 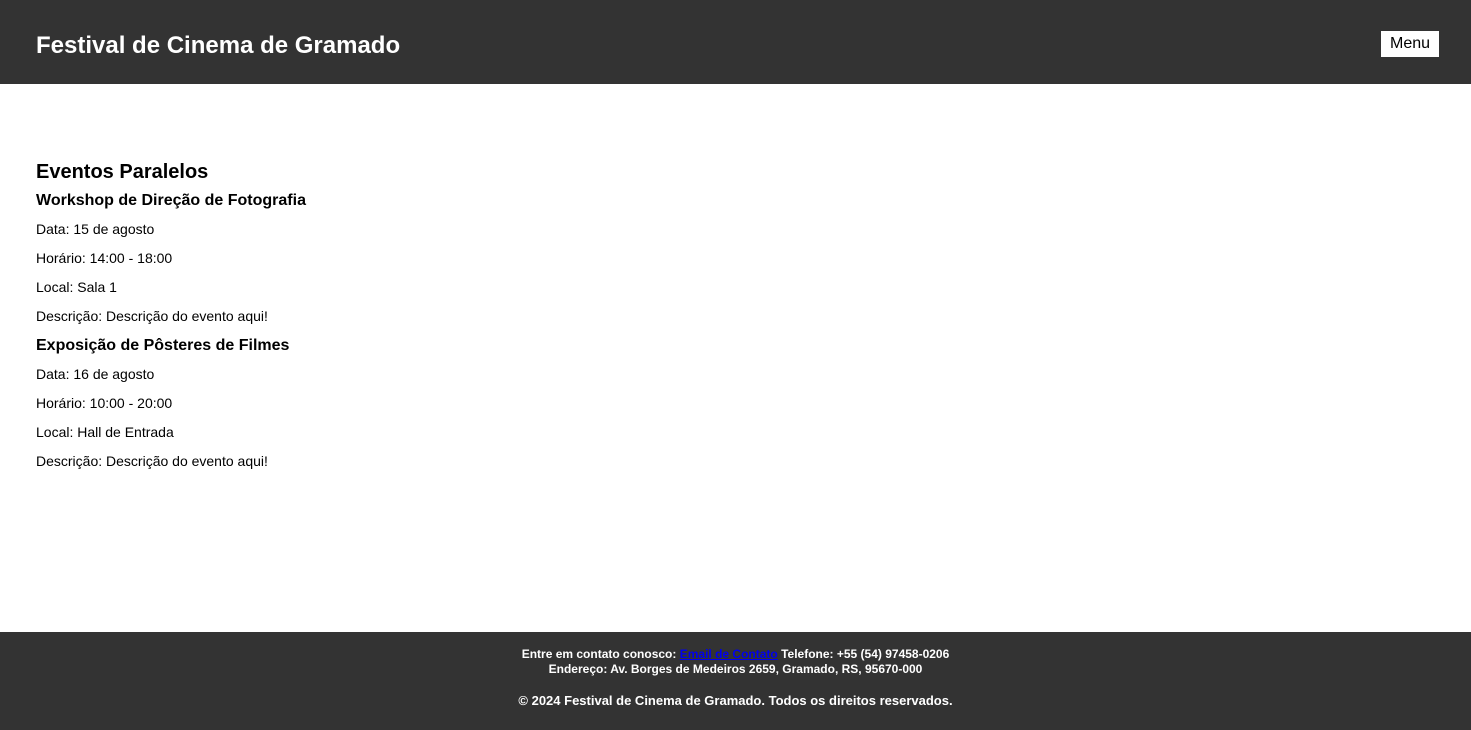 What do you see at coordinates (729, 654) in the screenshot?
I see `contact-email-link: Email de Contato` at bounding box center [729, 654].